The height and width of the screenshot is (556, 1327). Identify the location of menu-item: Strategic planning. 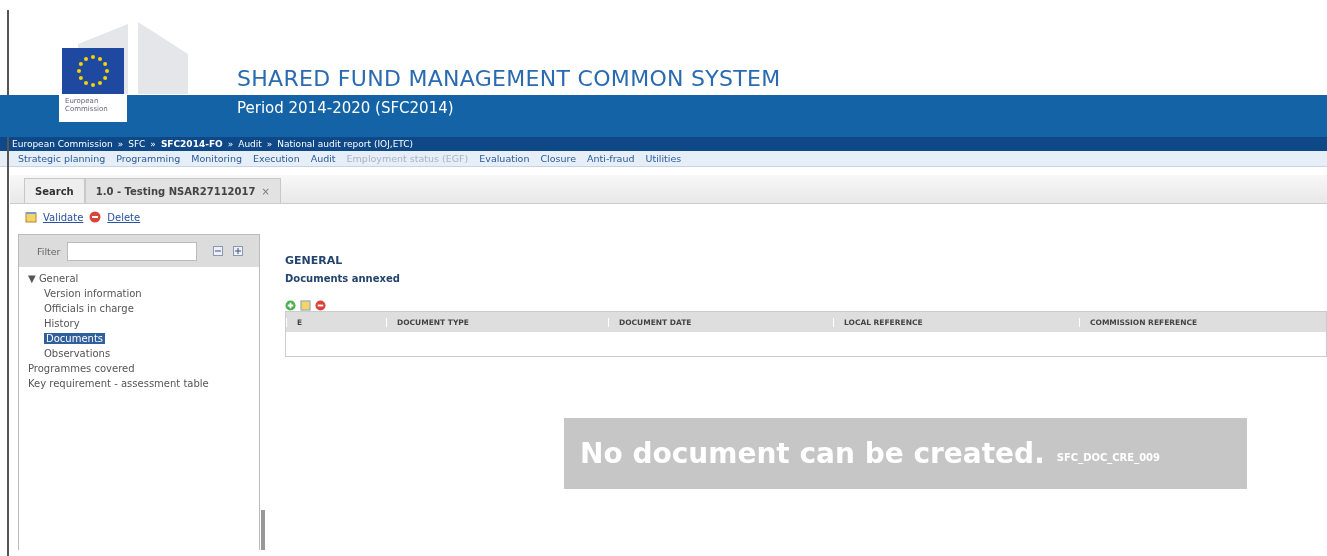
(62, 158).